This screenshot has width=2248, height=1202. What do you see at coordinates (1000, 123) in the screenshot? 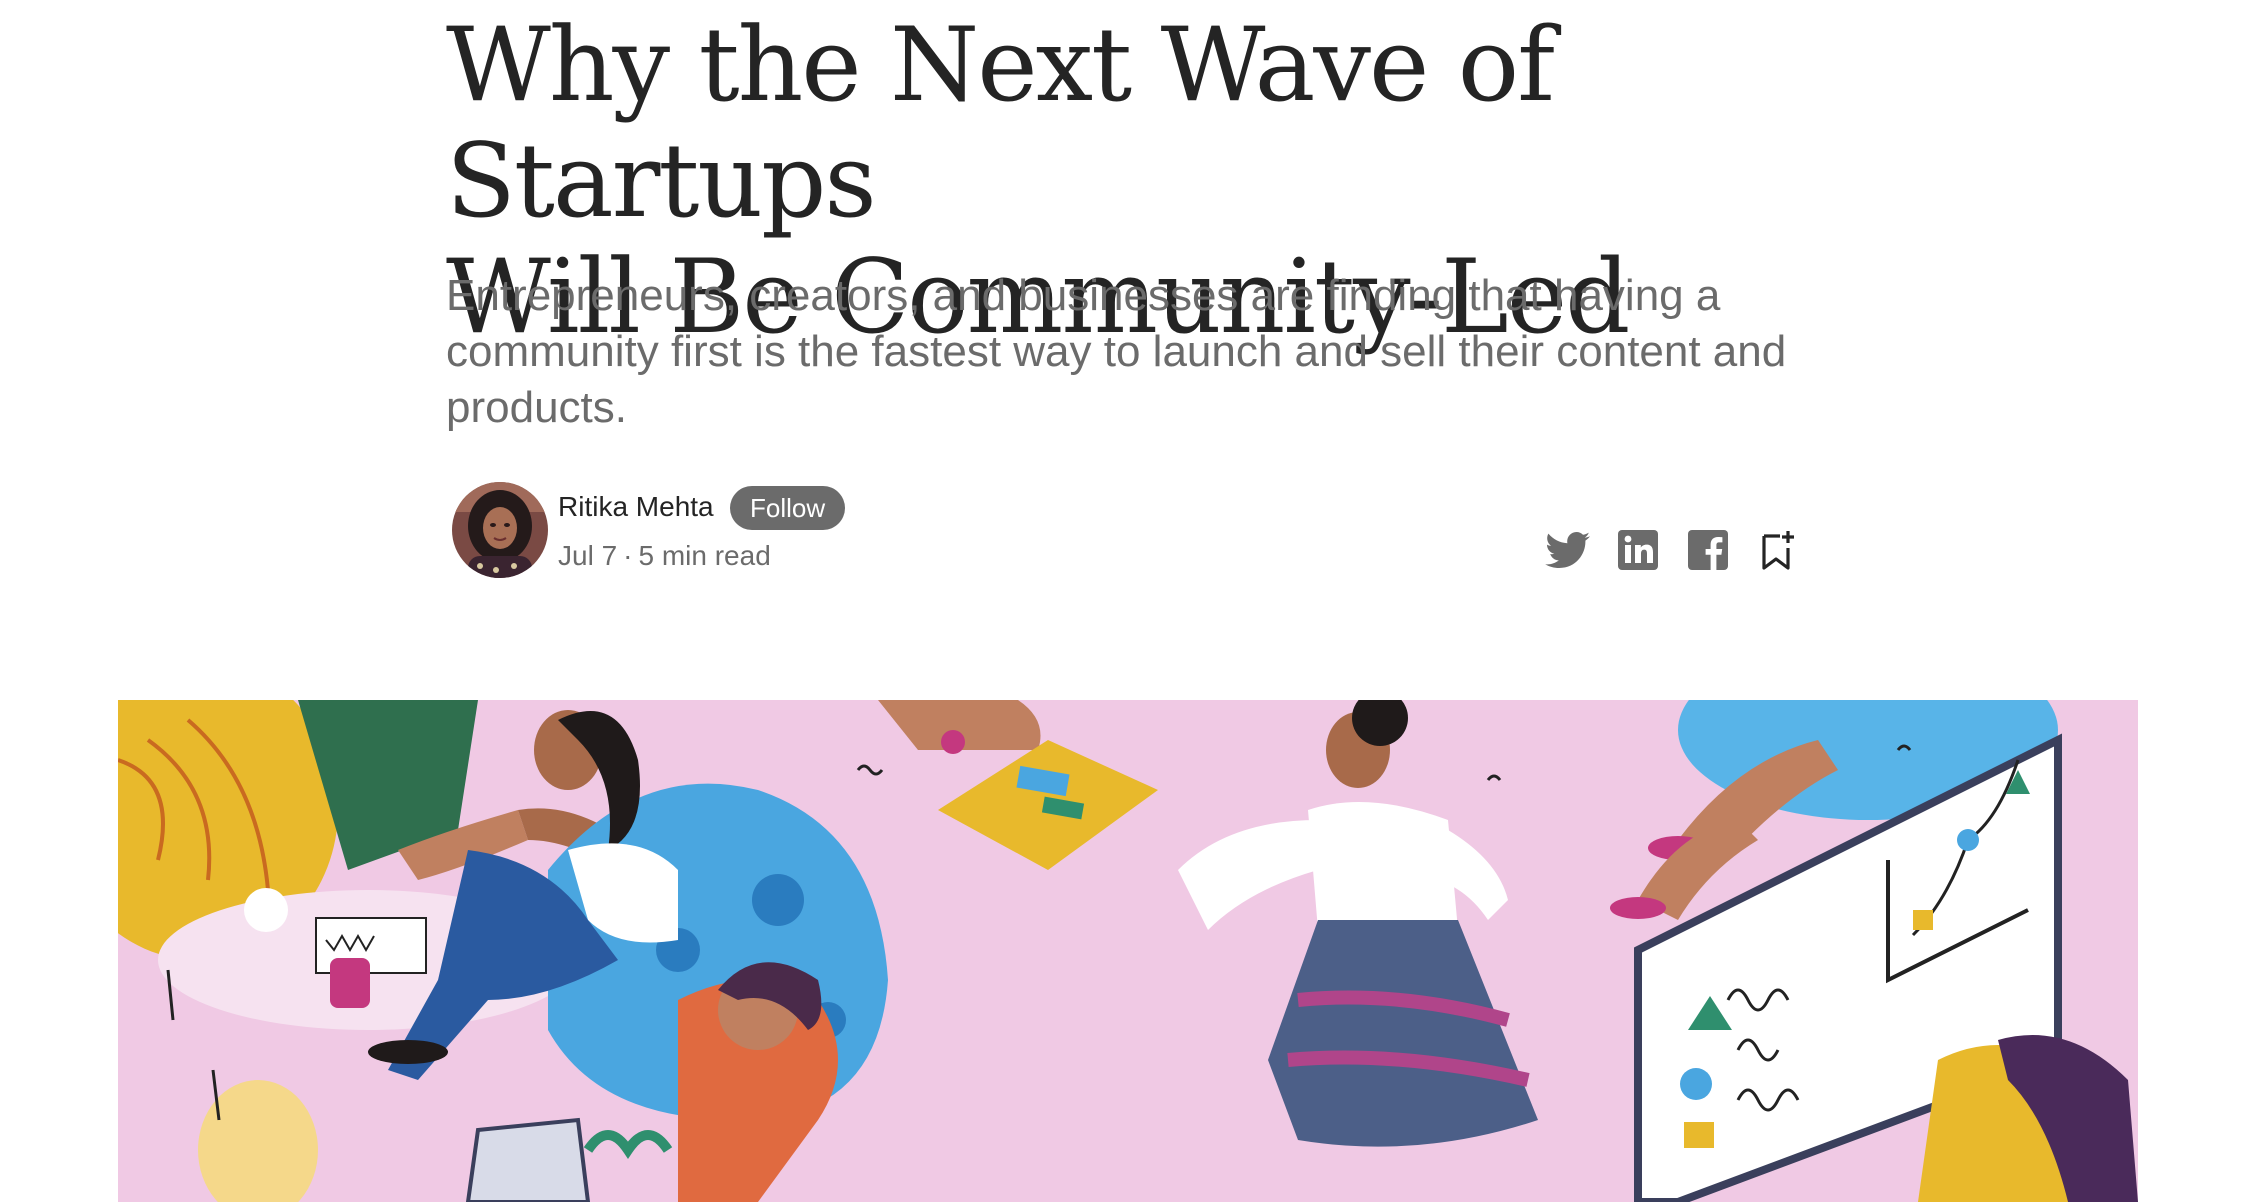
I see `title-line-1: Why the Next Wave of Startups` at bounding box center [1000, 123].